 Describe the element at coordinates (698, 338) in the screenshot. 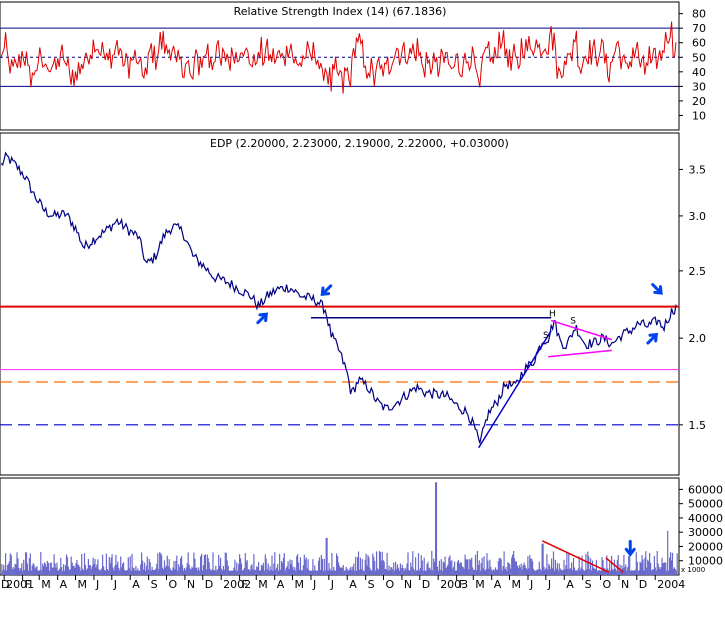

I see `price-tick-label: 2.0` at that location.